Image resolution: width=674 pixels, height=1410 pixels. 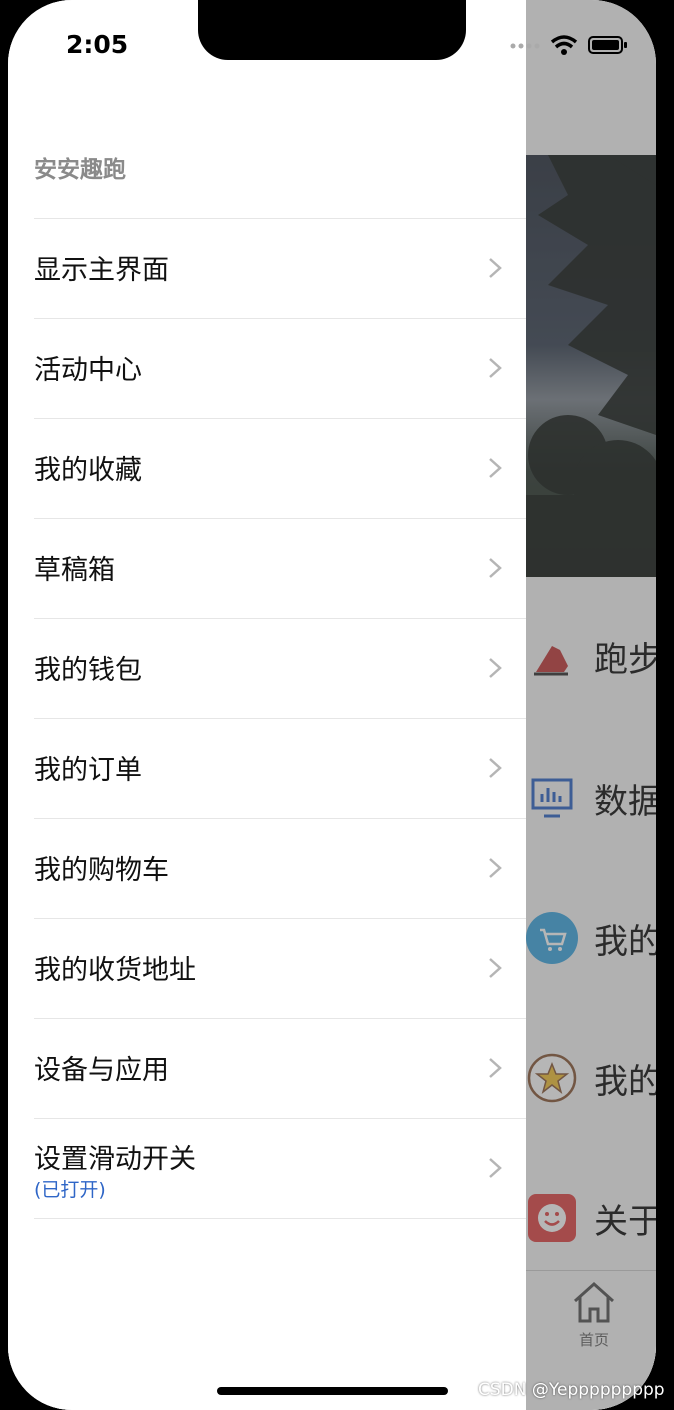 What do you see at coordinates (280, 269) in the screenshot?
I see `menu-item-show-main: 显示主界面` at bounding box center [280, 269].